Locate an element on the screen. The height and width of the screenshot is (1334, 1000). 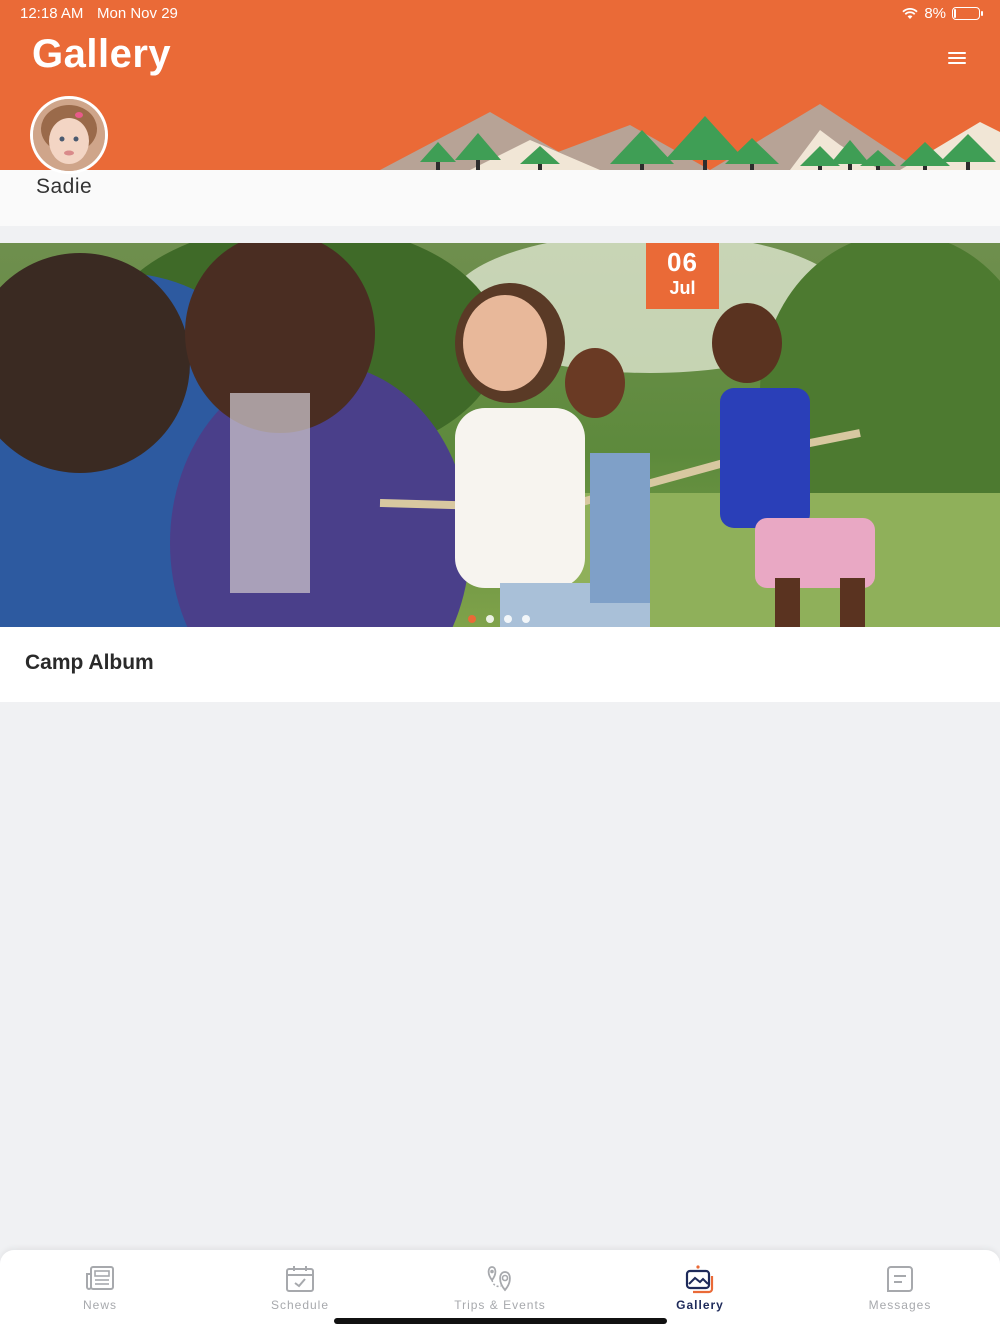
date-badge: 06 Jul is located at coordinates (682, 276).